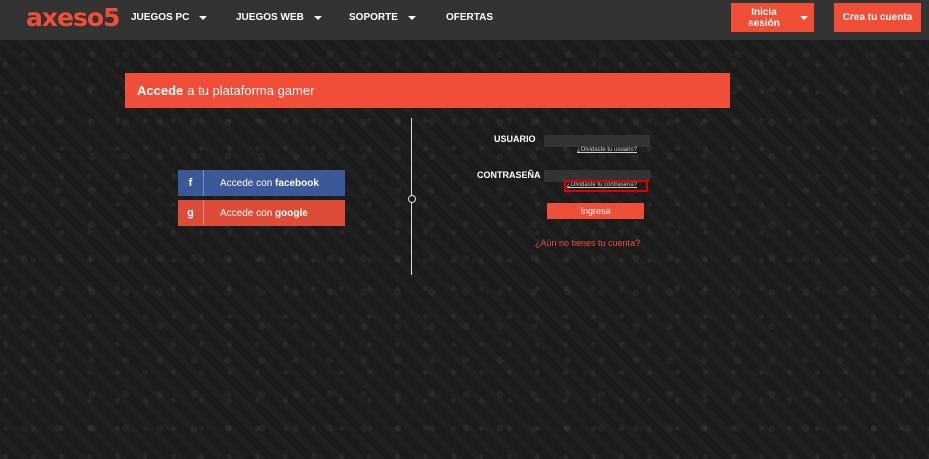  I want to click on password-label: CONTRASEÑA, so click(509, 175).